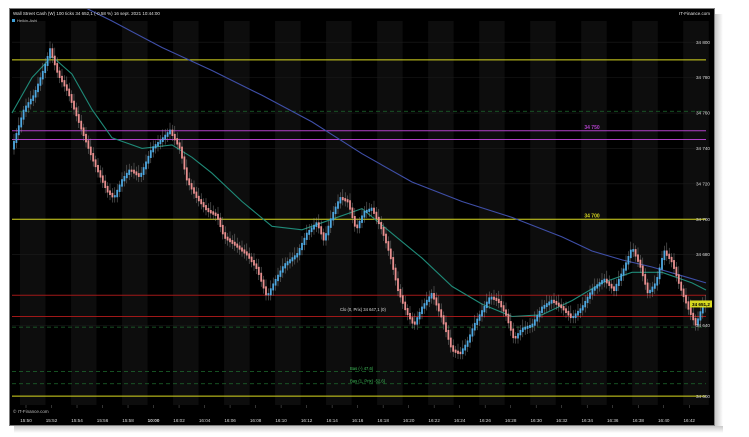 This screenshot has width=749, height=437. Describe the element at coordinates (485, 420) in the screenshot. I see `x-tick-label: 16:26` at that location.